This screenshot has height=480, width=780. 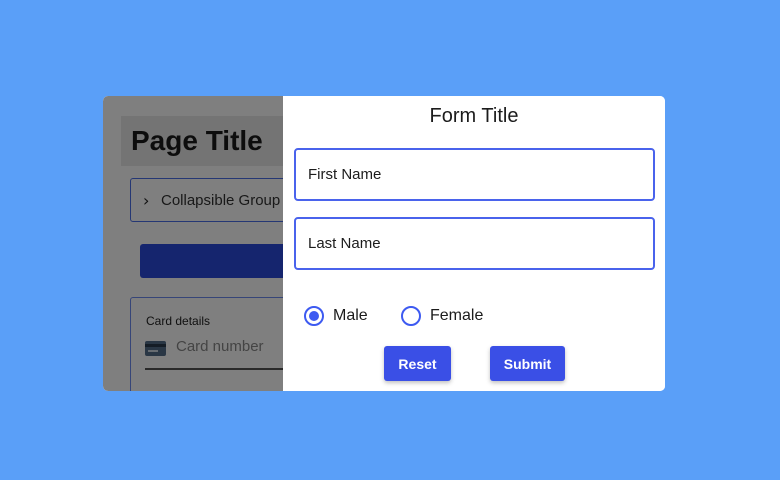 What do you see at coordinates (350, 315) in the screenshot?
I see `radio-label-male: Male` at bounding box center [350, 315].